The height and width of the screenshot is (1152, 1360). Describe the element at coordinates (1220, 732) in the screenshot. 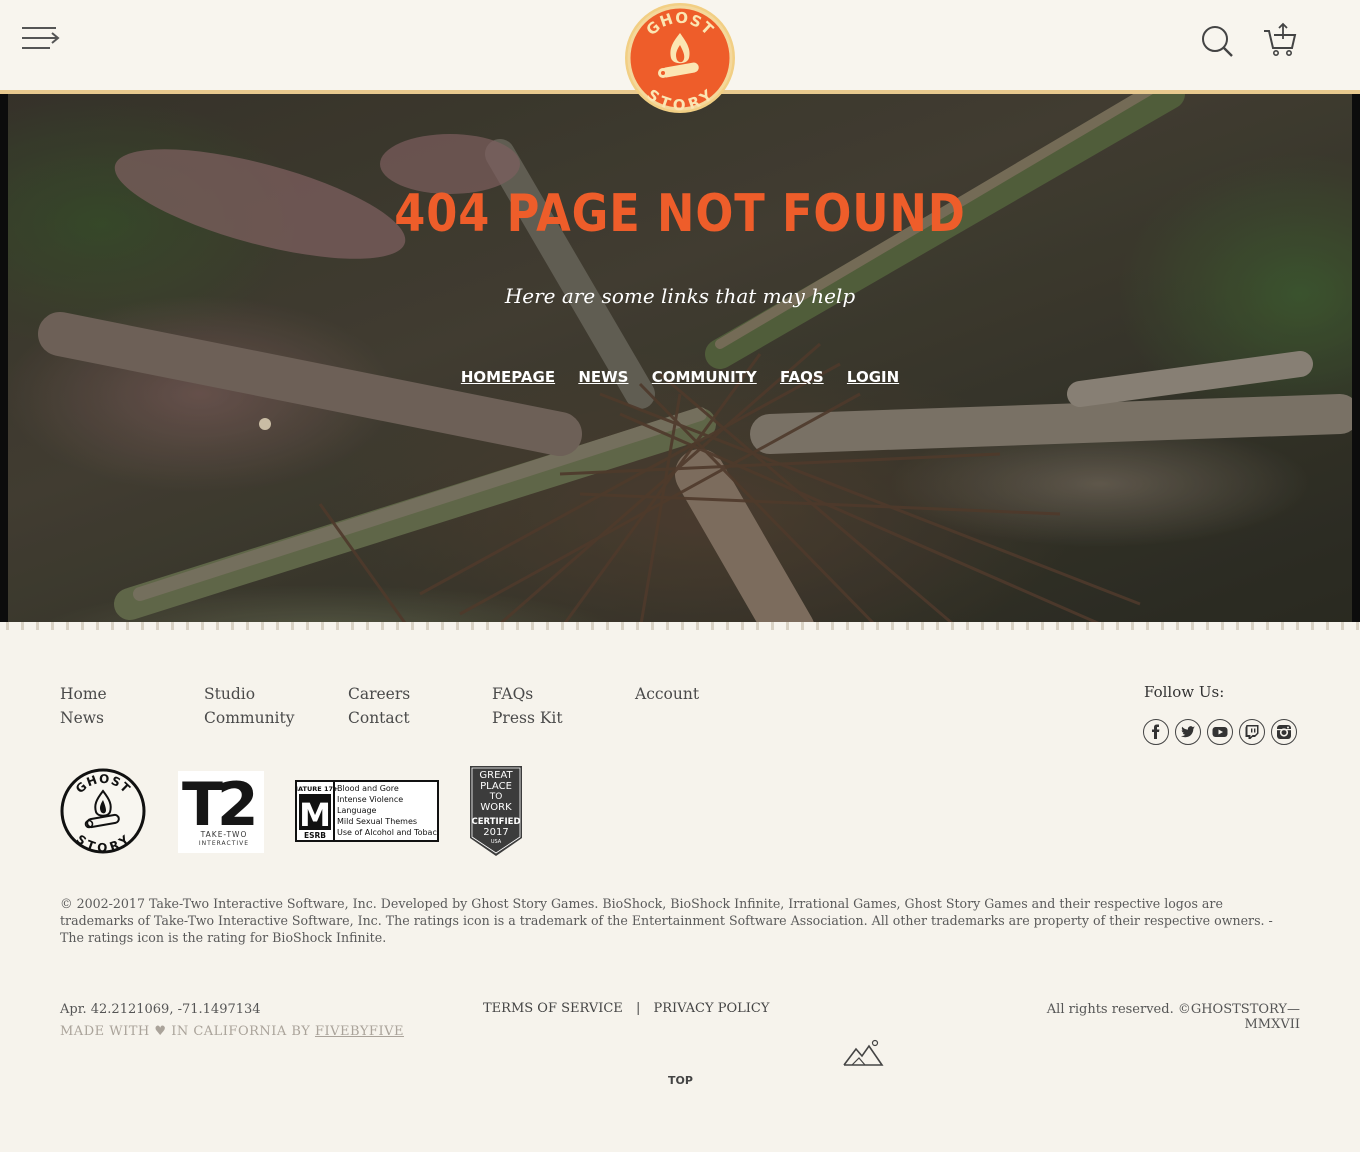

I see `youtube-icon` at that location.